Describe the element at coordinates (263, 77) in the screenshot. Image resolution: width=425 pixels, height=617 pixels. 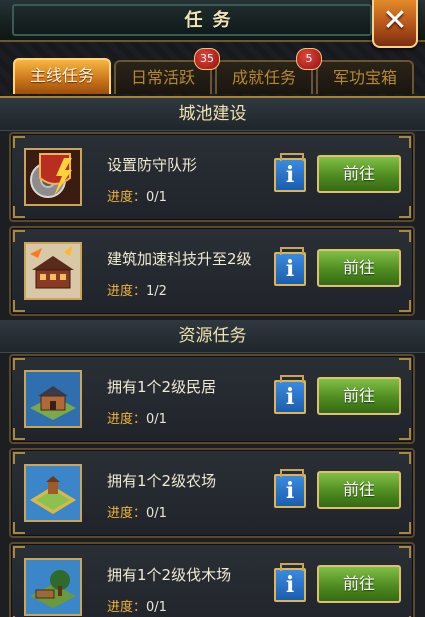
I see `tab-label: 成就任务` at that location.